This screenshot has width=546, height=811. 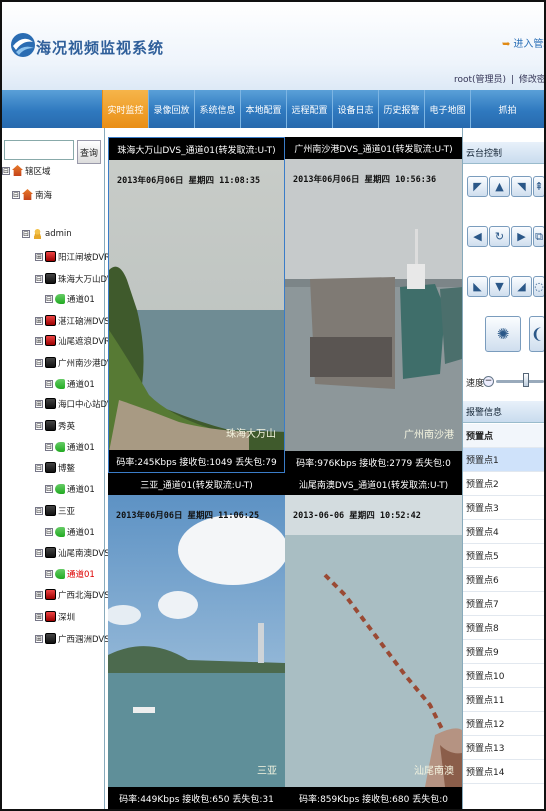 What do you see at coordinates (503, 772) in the screenshot?
I see `preset-item: 预置点14` at bounding box center [503, 772].